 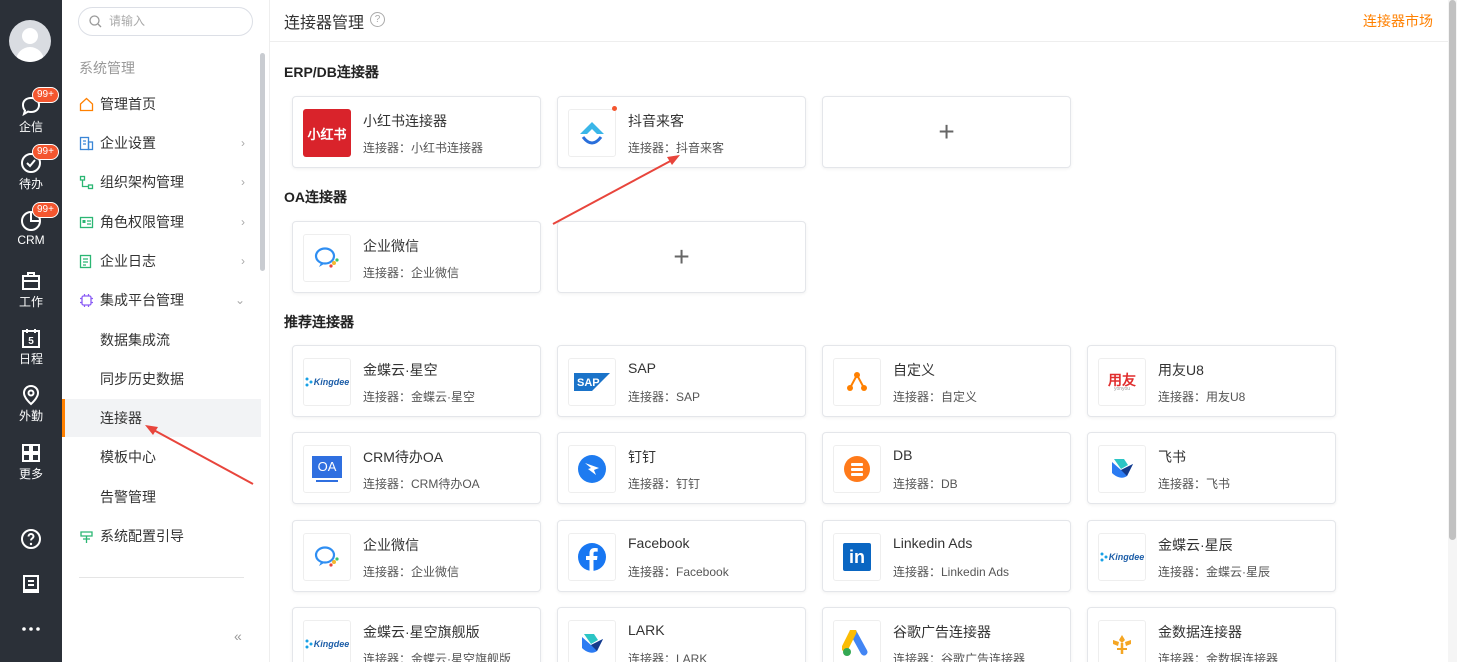 What do you see at coordinates (238, 636) in the screenshot?
I see `collapse-sidebar-button: «` at bounding box center [238, 636].